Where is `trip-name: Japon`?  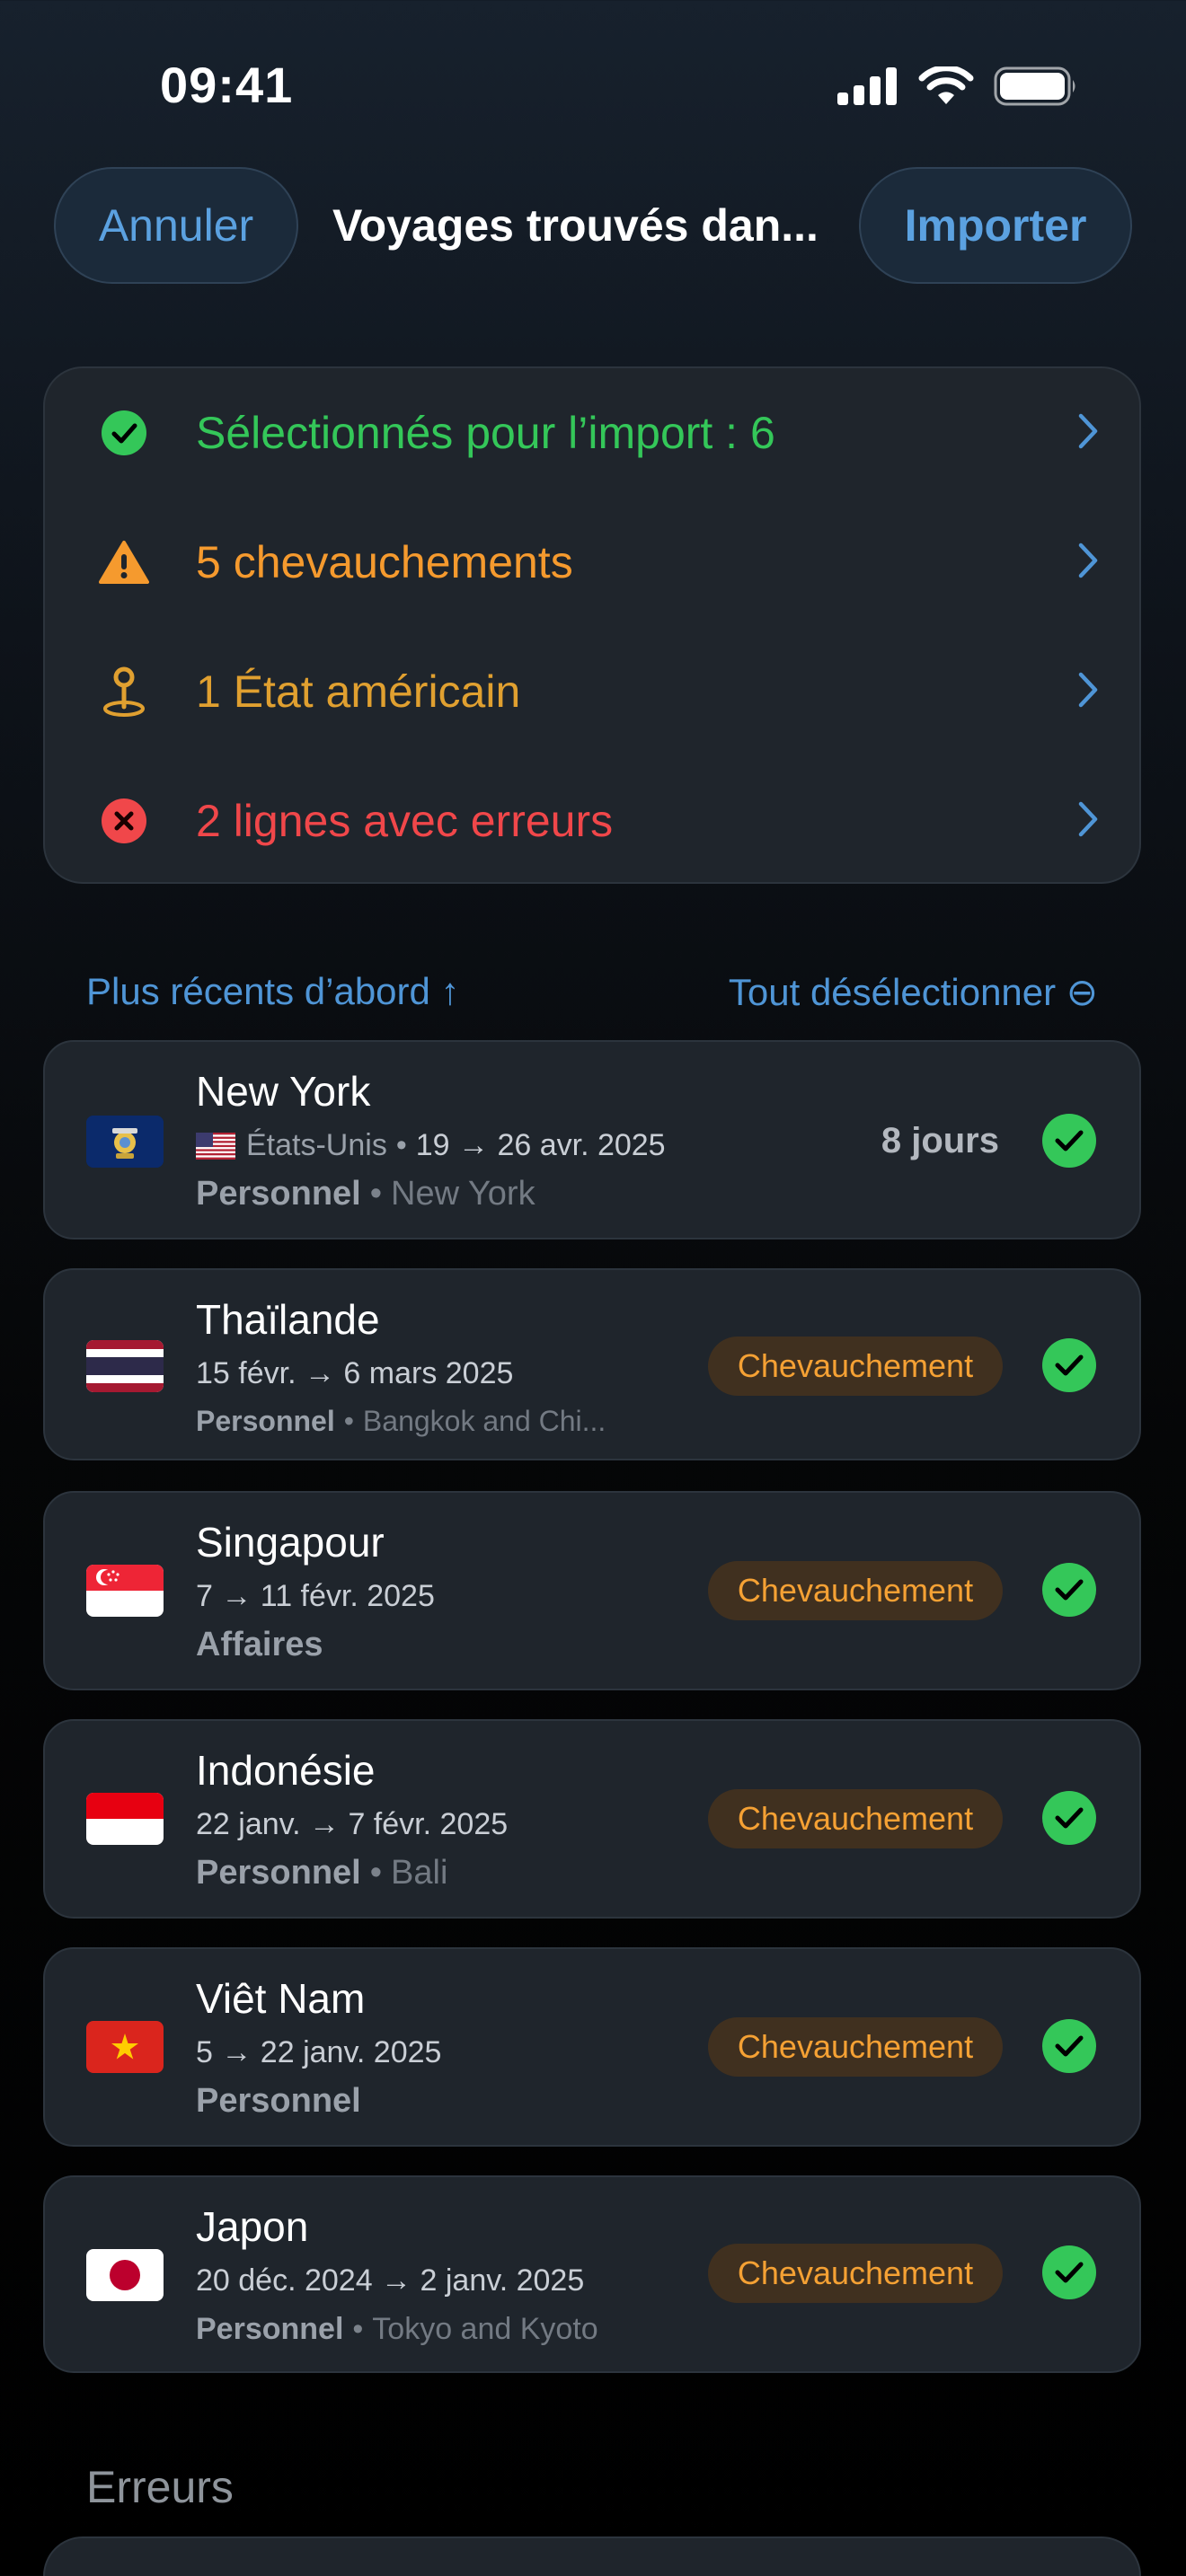 trip-name: Japon is located at coordinates (253, 2226).